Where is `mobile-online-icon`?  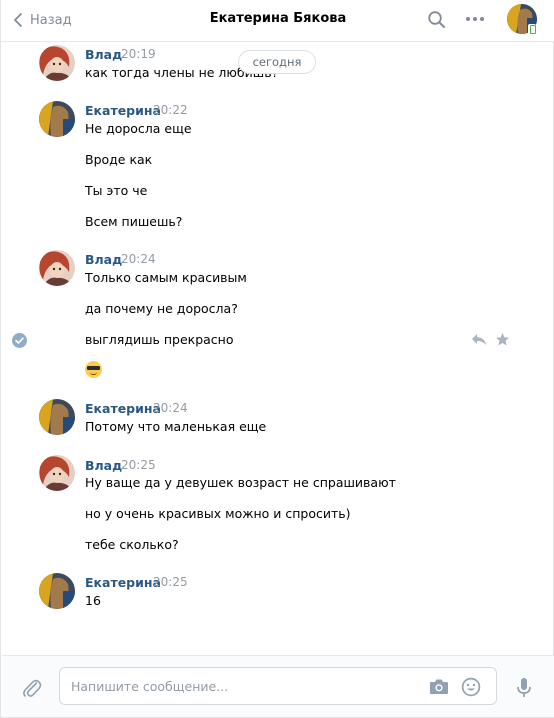
mobile-online-icon is located at coordinates (532, 29).